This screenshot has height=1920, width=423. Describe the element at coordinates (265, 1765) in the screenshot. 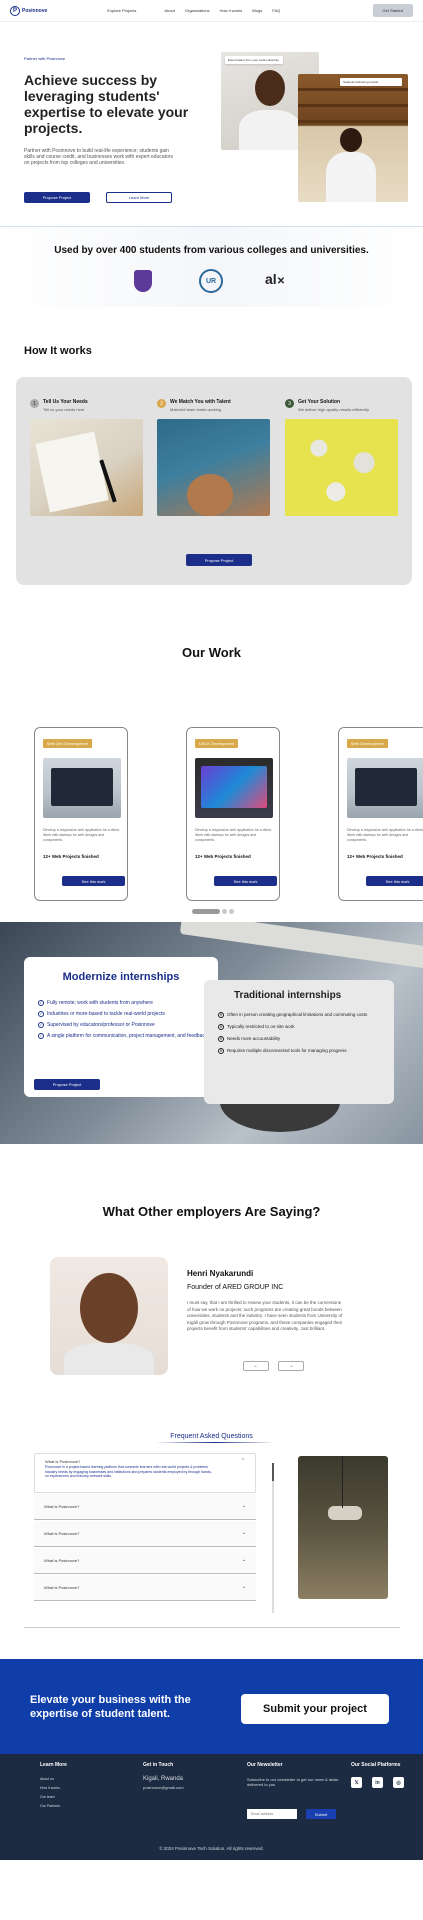

I see `footer-heading: Our Newsletter` at that location.